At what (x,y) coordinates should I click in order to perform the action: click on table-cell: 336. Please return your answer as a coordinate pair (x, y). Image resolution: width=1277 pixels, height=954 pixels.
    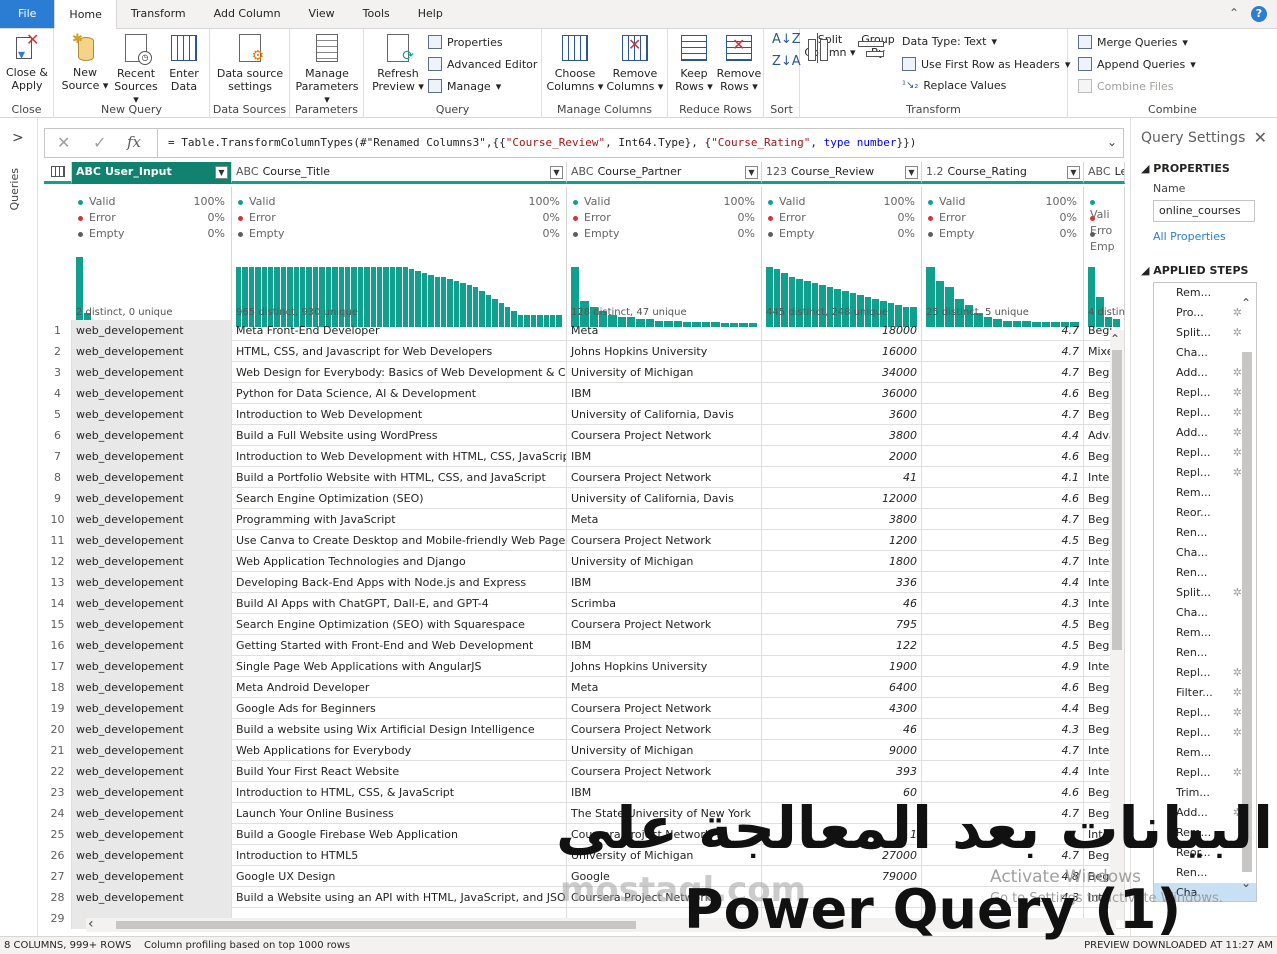
    Looking at the image, I should click on (842, 582).